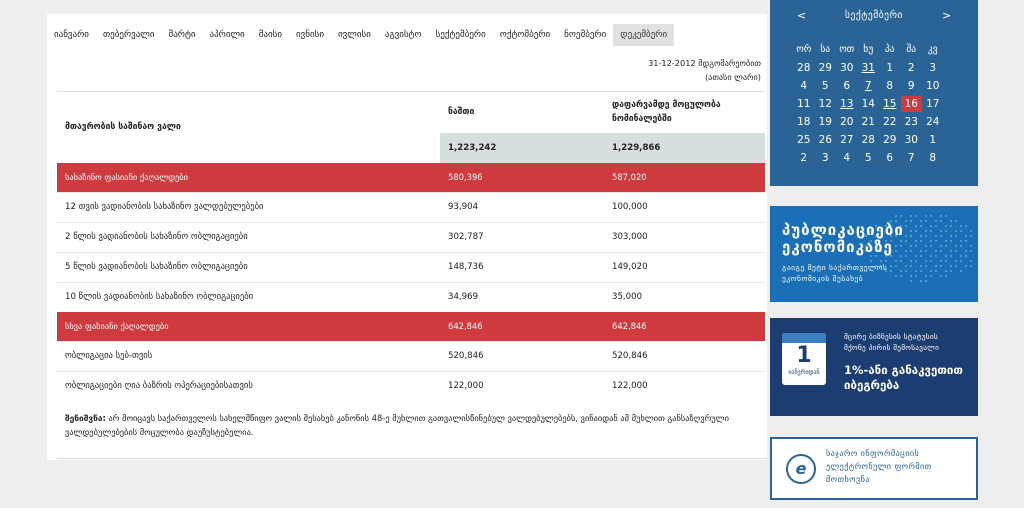 The height and width of the screenshot is (508, 1024). What do you see at coordinates (933, 122) in the screenshot?
I see `calendar-day: 24` at bounding box center [933, 122].